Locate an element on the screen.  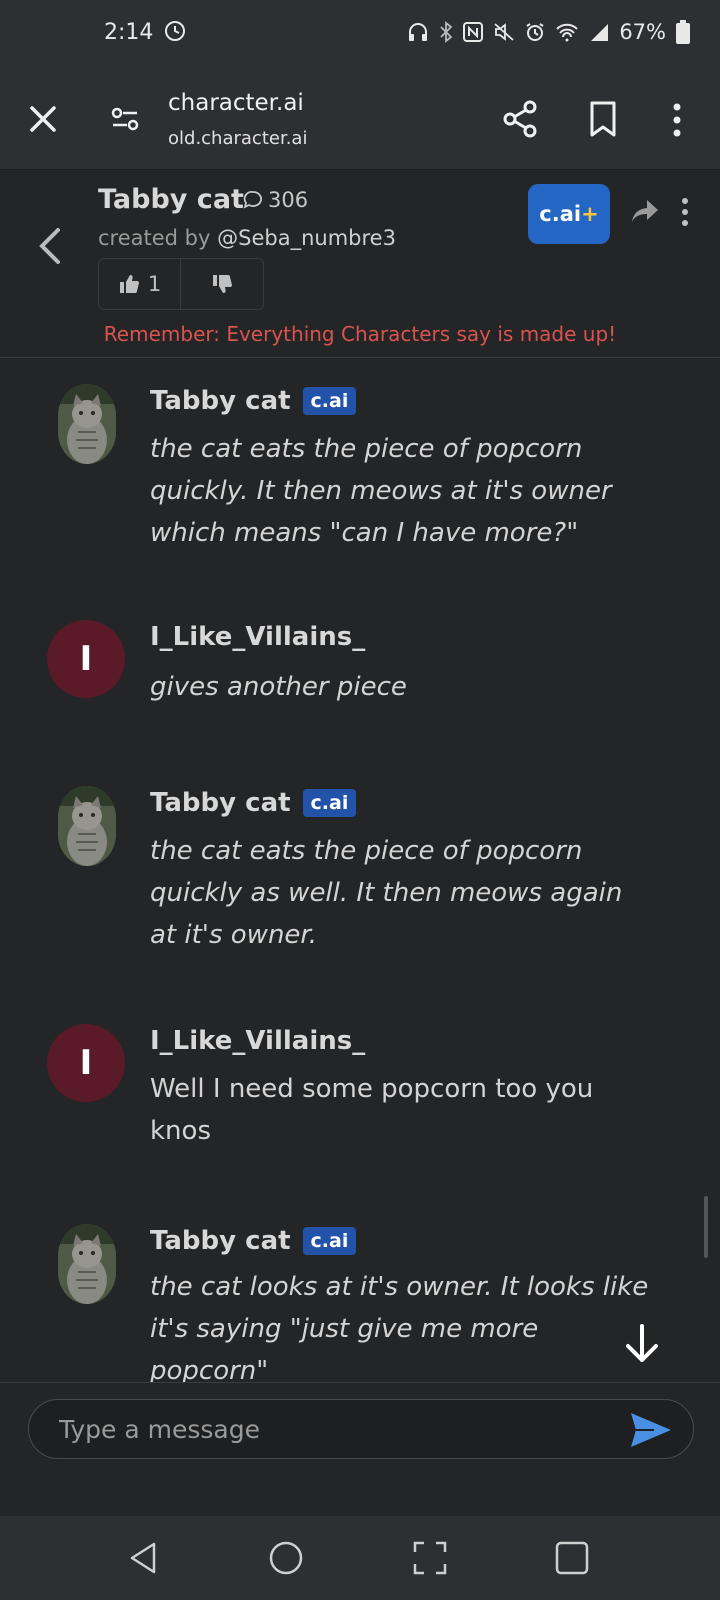
clock-text: 2:14 is located at coordinates (129, 32).